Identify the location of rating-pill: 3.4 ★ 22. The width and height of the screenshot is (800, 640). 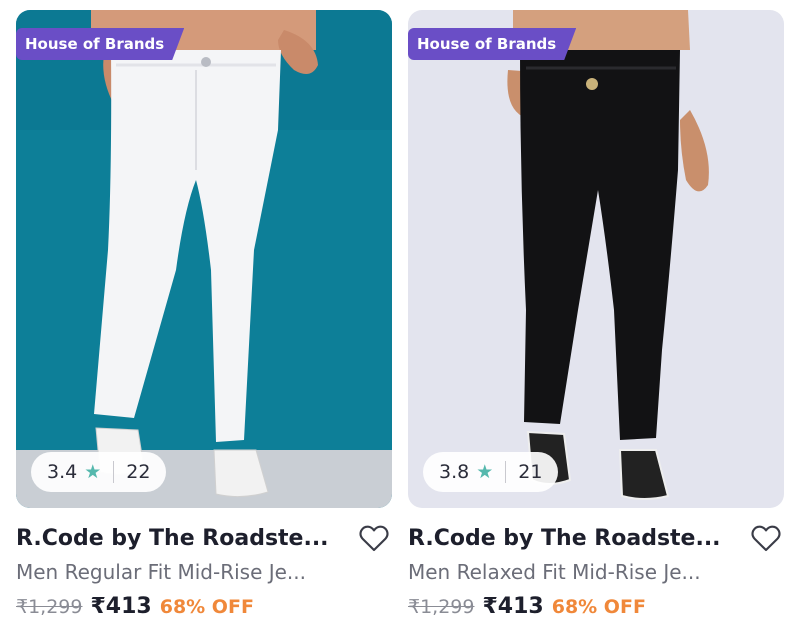
(99, 472).